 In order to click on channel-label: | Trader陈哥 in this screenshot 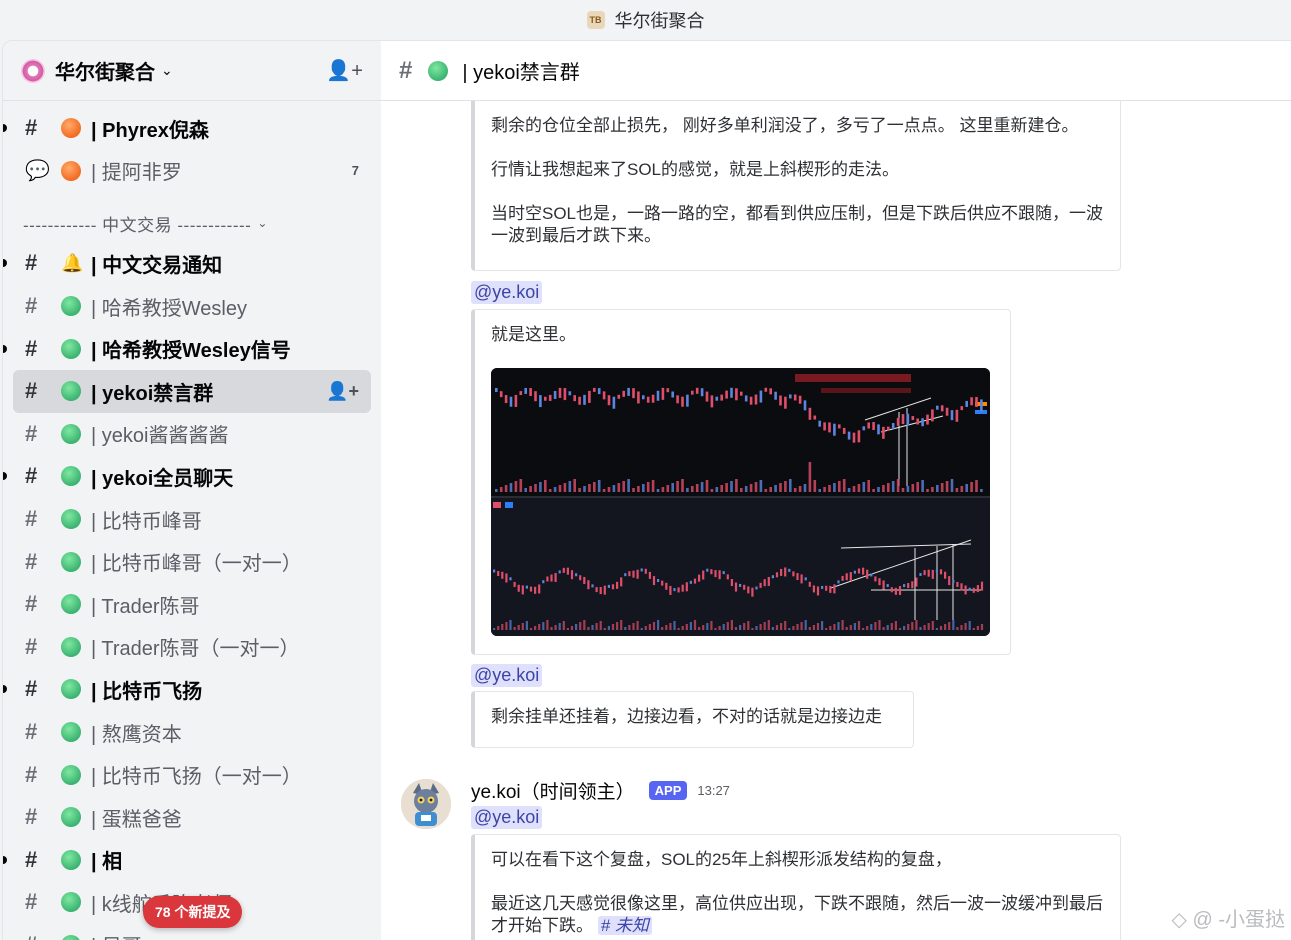, I will do `click(145, 606)`.